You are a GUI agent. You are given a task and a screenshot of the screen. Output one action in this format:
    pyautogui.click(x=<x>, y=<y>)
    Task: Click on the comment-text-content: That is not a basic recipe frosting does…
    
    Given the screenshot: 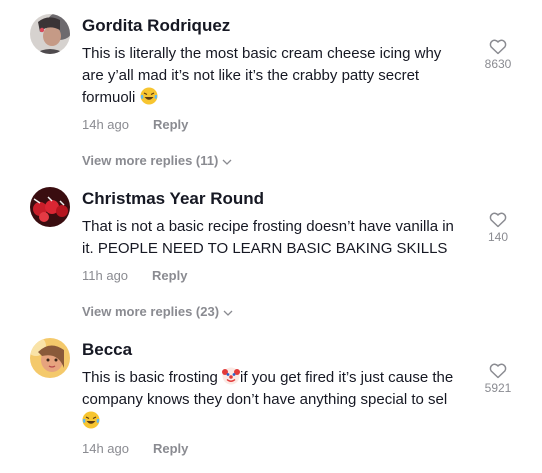 What is the action you would take?
    pyautogui.click(x=268, y=237)
    